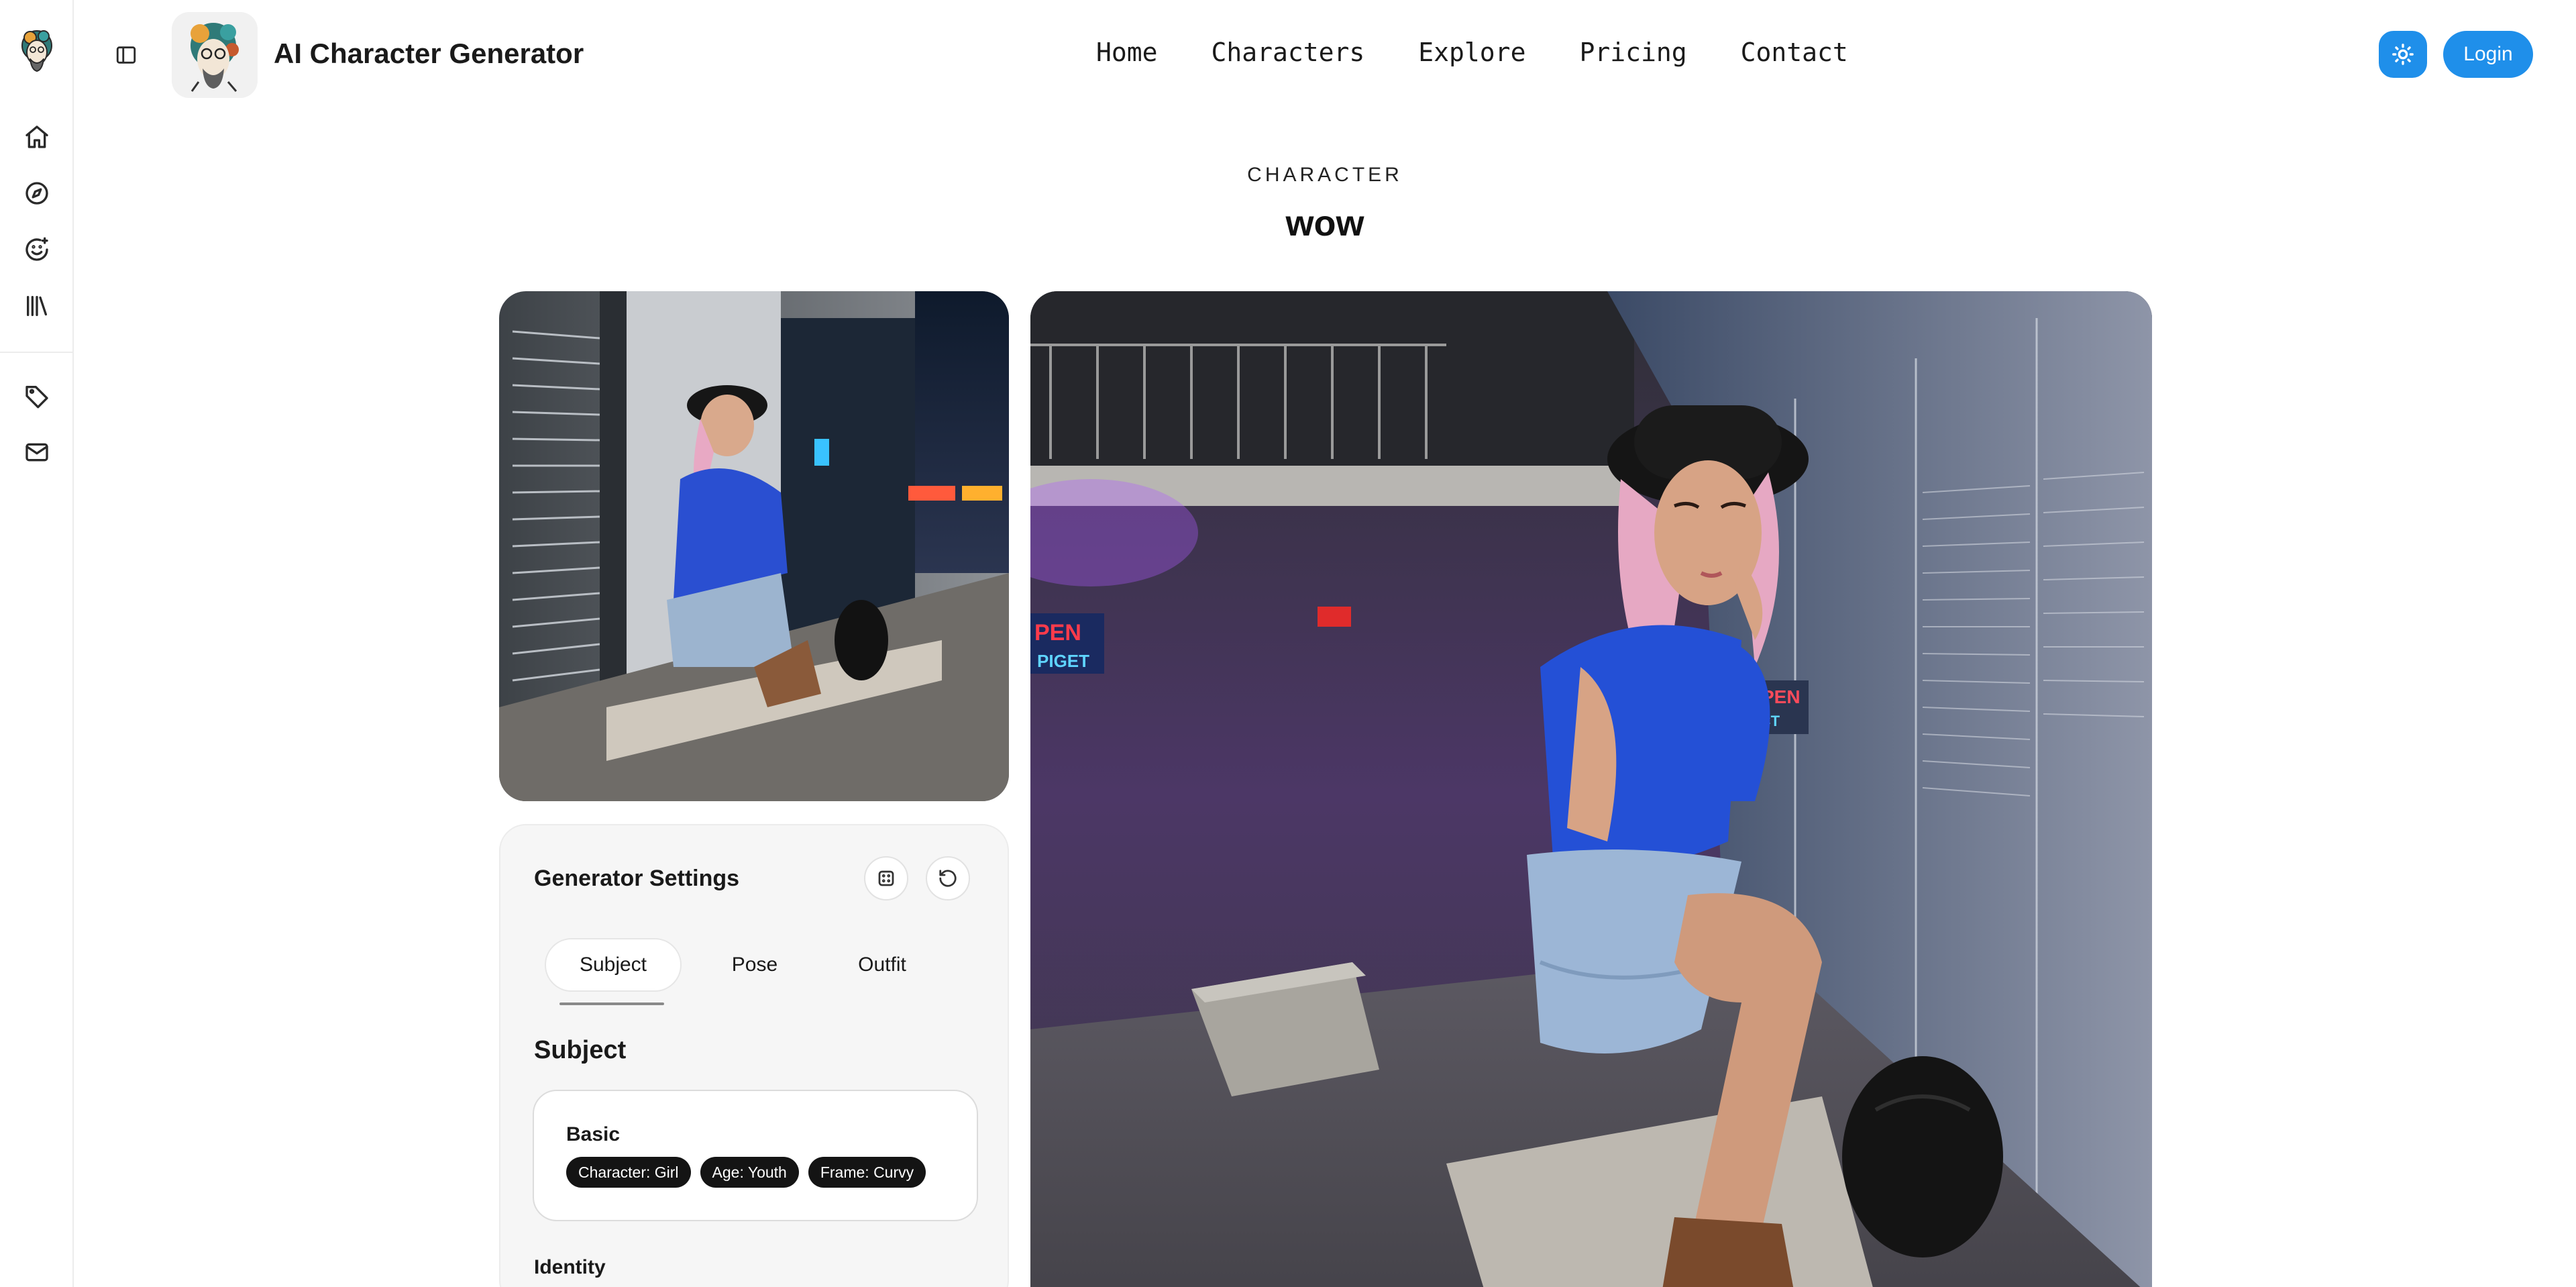 The image size is (2576, 1287). I want to click on tab-subject: Subject, so click(613, 965).